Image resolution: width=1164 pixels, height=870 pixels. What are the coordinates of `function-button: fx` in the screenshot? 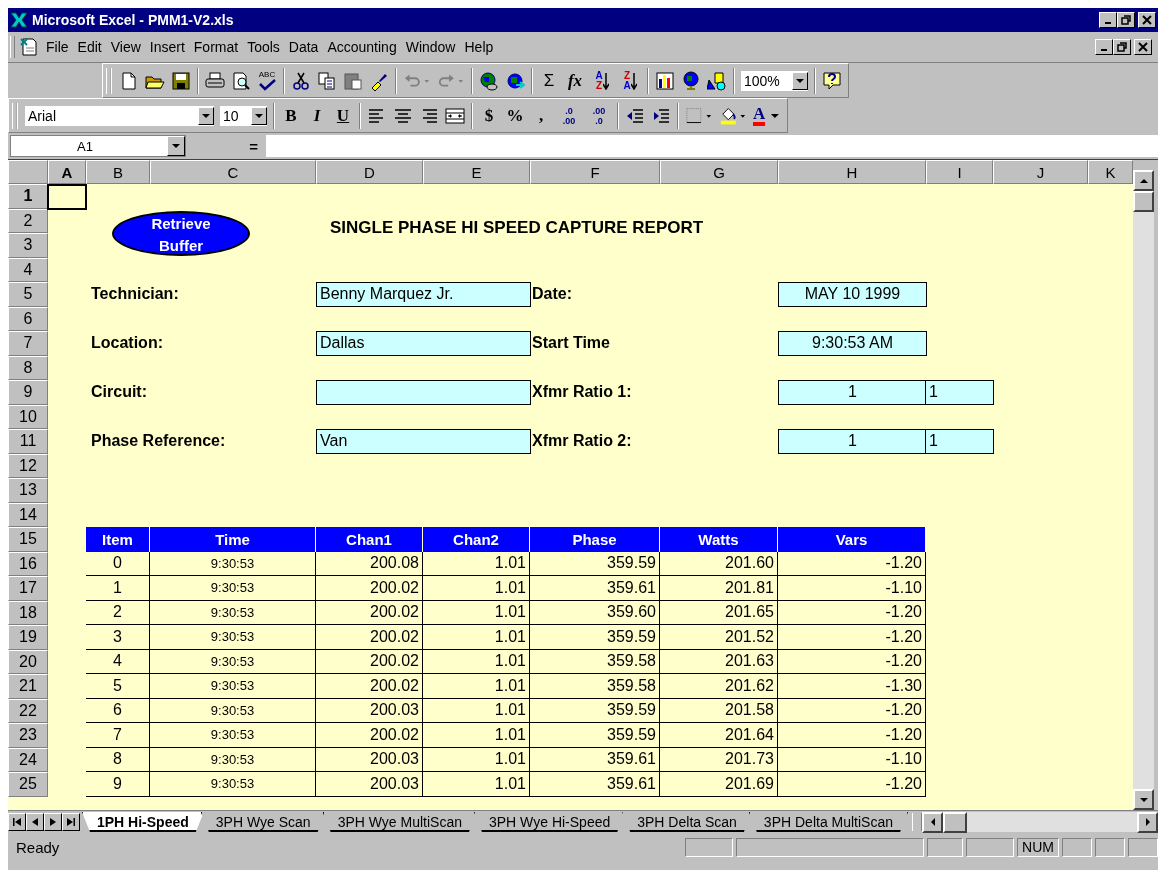 It's located at (575, 80).